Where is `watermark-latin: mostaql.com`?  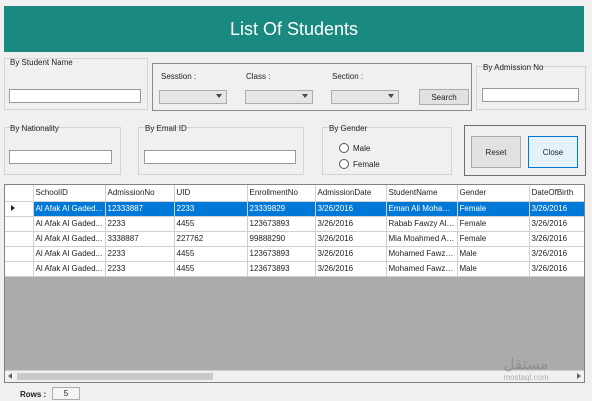 watermark-latin: mostaql.com is located at coordinates (526, 377).